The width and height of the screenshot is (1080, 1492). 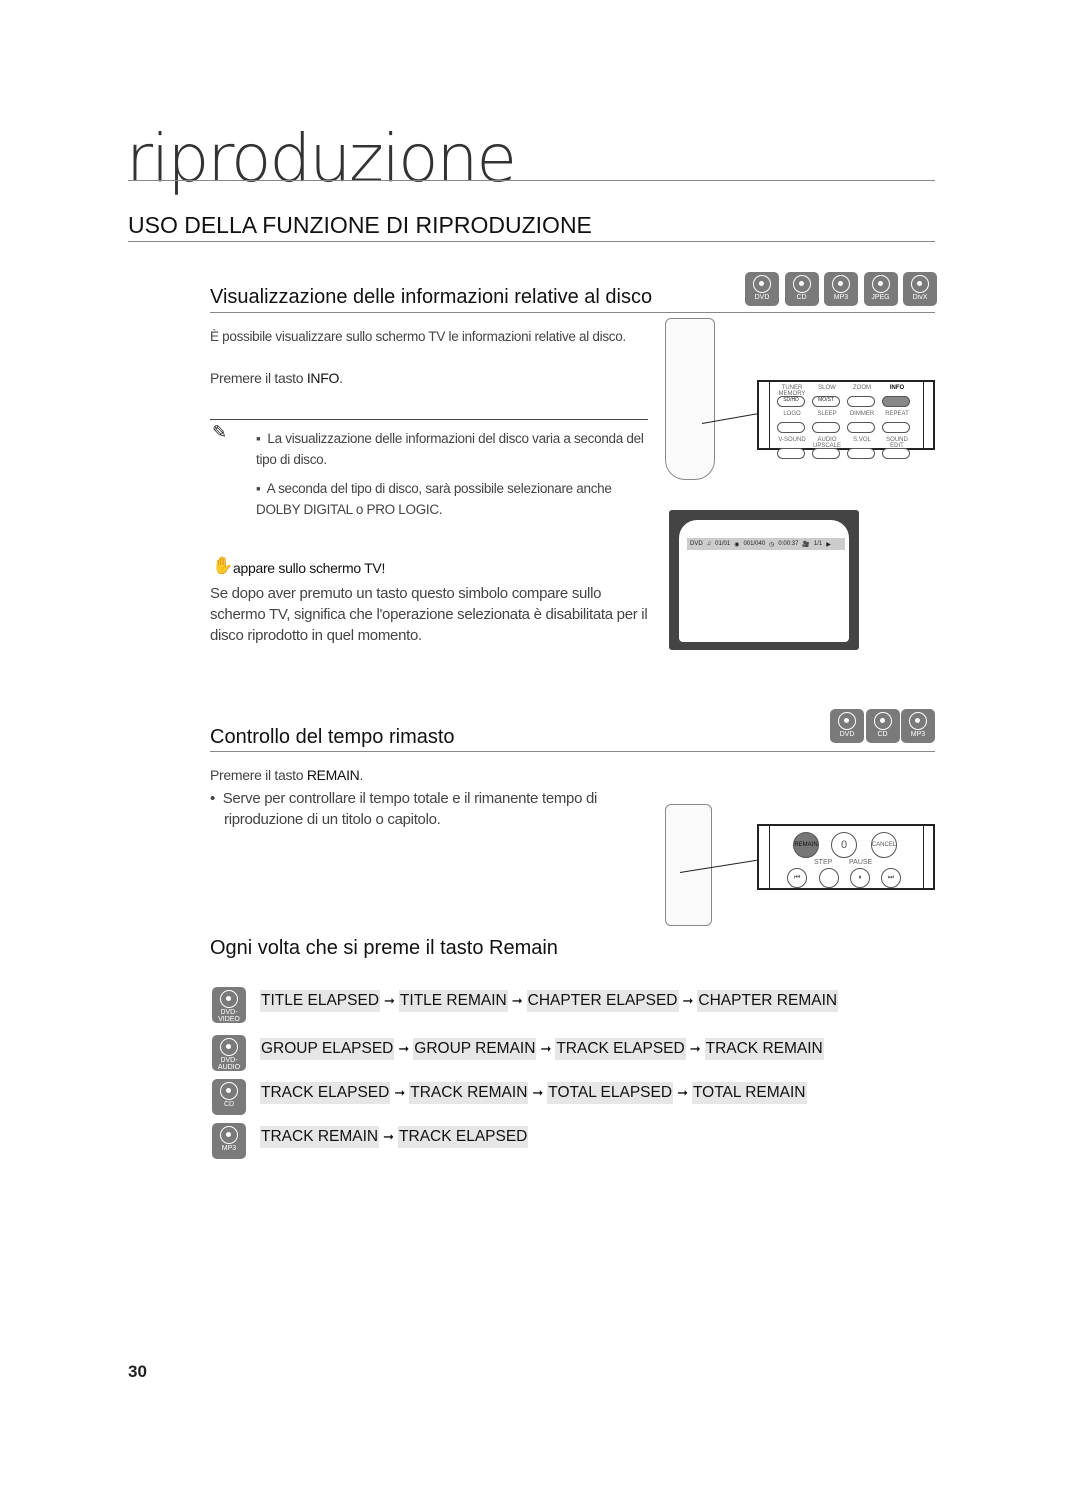 I want to click on remote-key-label: INFO, so click(x=897, y=388).